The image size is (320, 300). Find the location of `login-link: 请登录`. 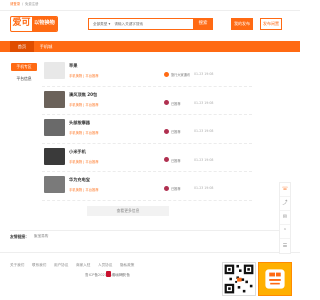

login-link: 请登录 is located at coordinates (15, 4).